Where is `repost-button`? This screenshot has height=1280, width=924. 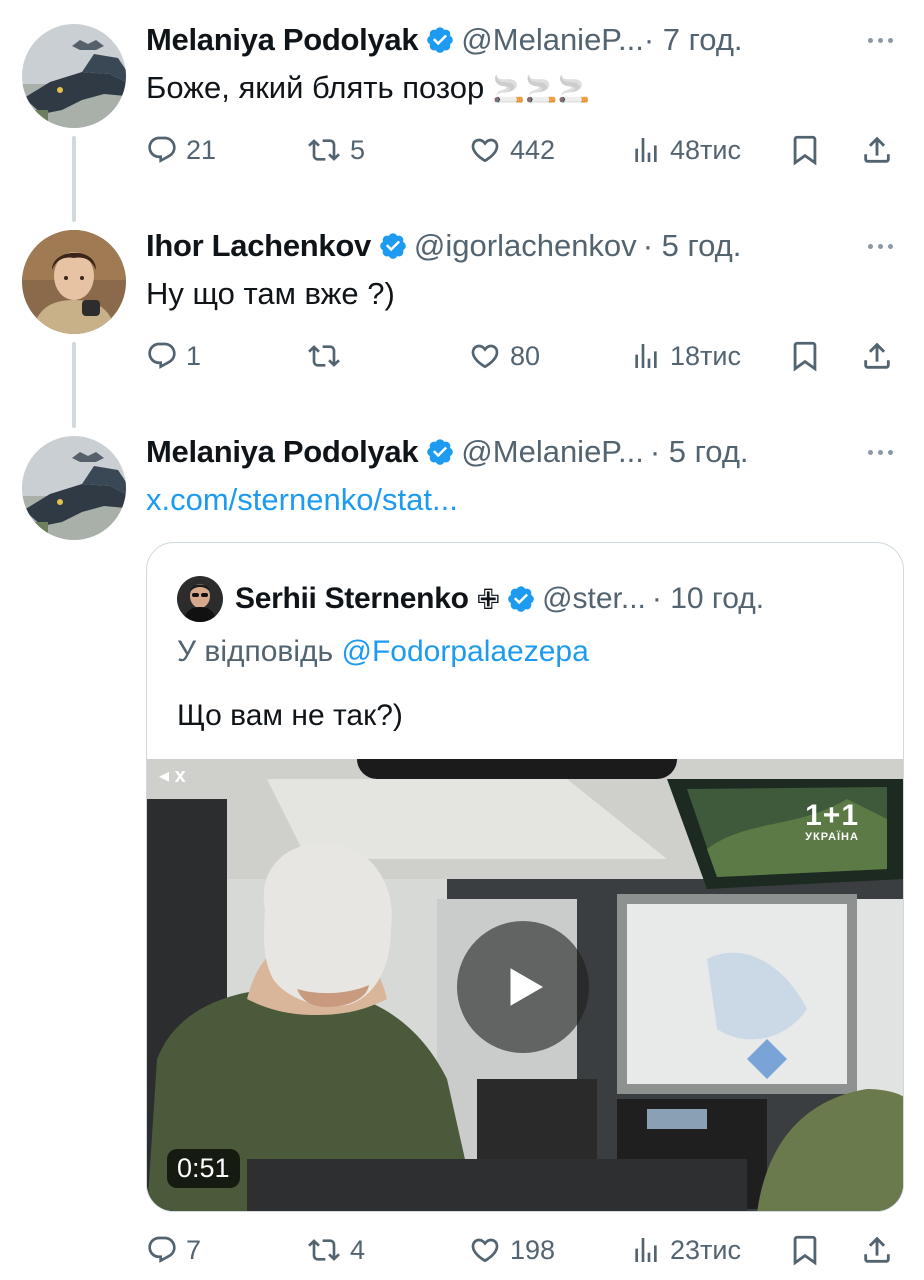 repost-button is located at coordinates (328, 356).